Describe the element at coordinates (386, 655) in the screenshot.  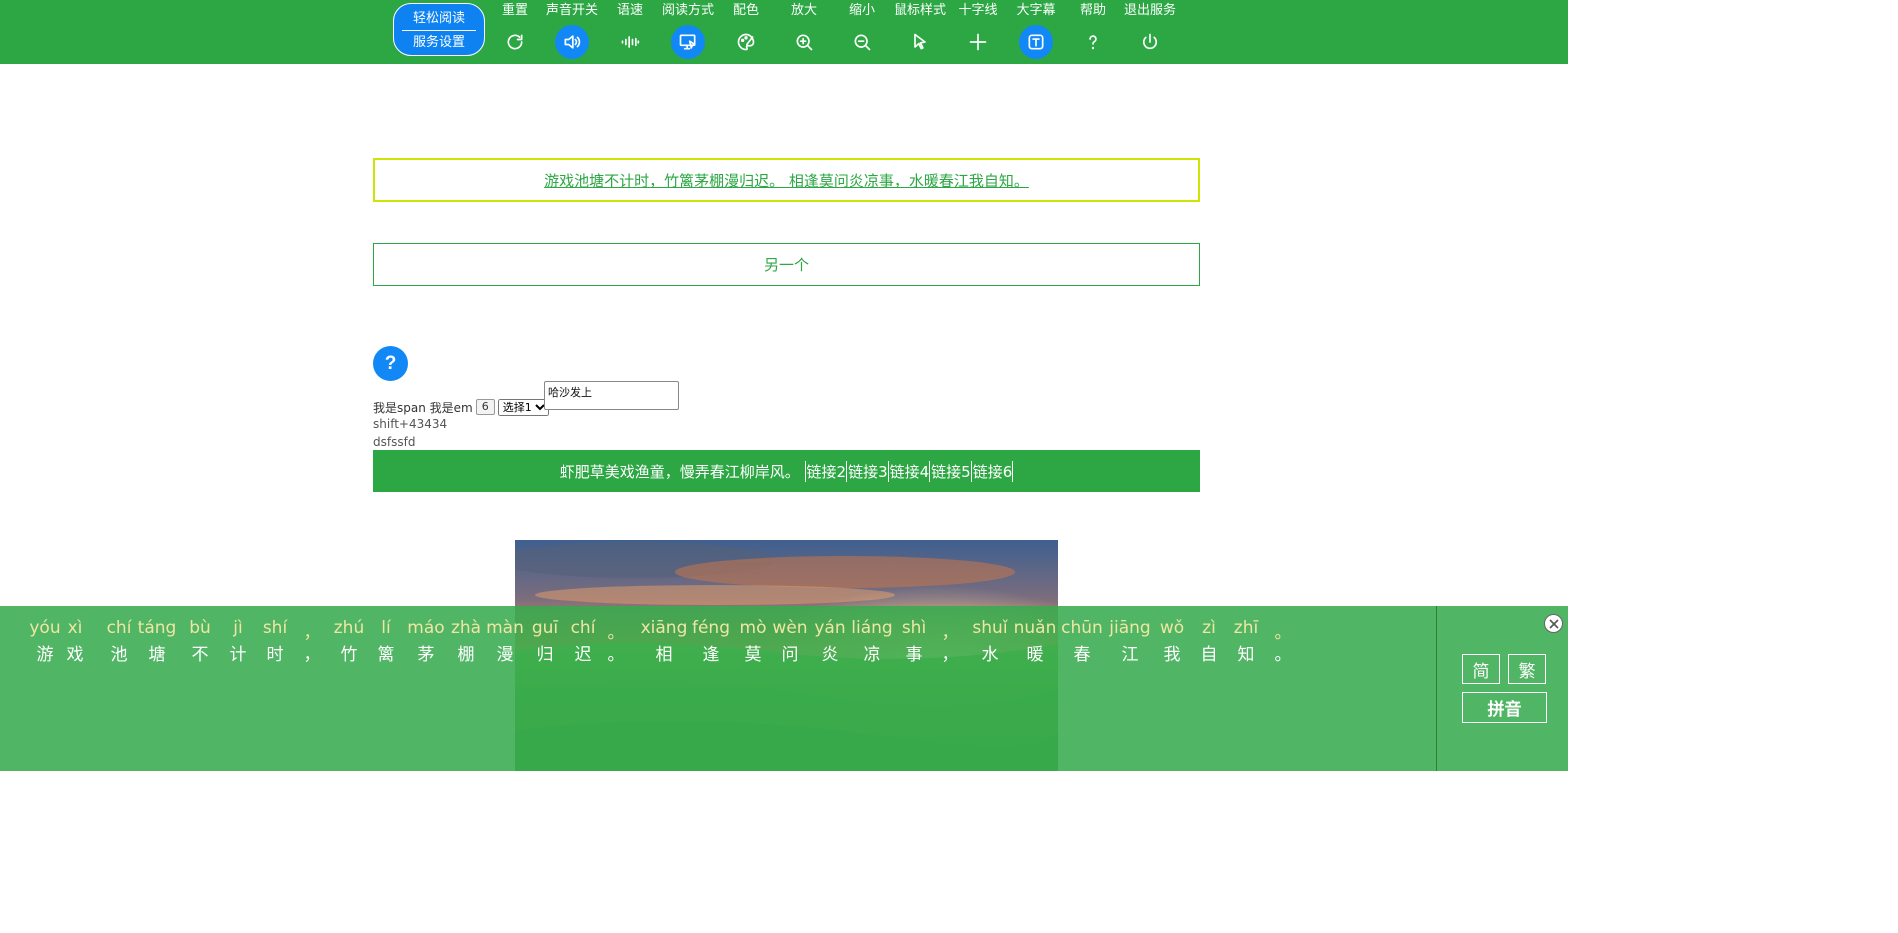
I see `hanzi-character: 篱` at that location.